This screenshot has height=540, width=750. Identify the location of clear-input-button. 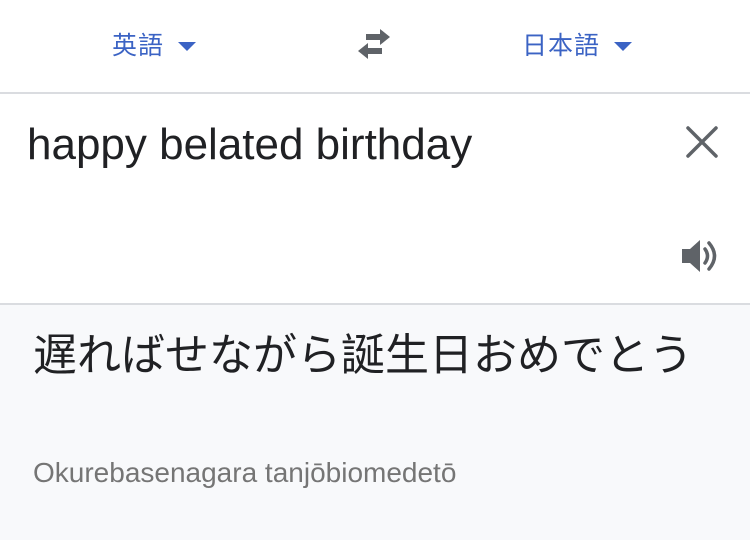
(702, 142).